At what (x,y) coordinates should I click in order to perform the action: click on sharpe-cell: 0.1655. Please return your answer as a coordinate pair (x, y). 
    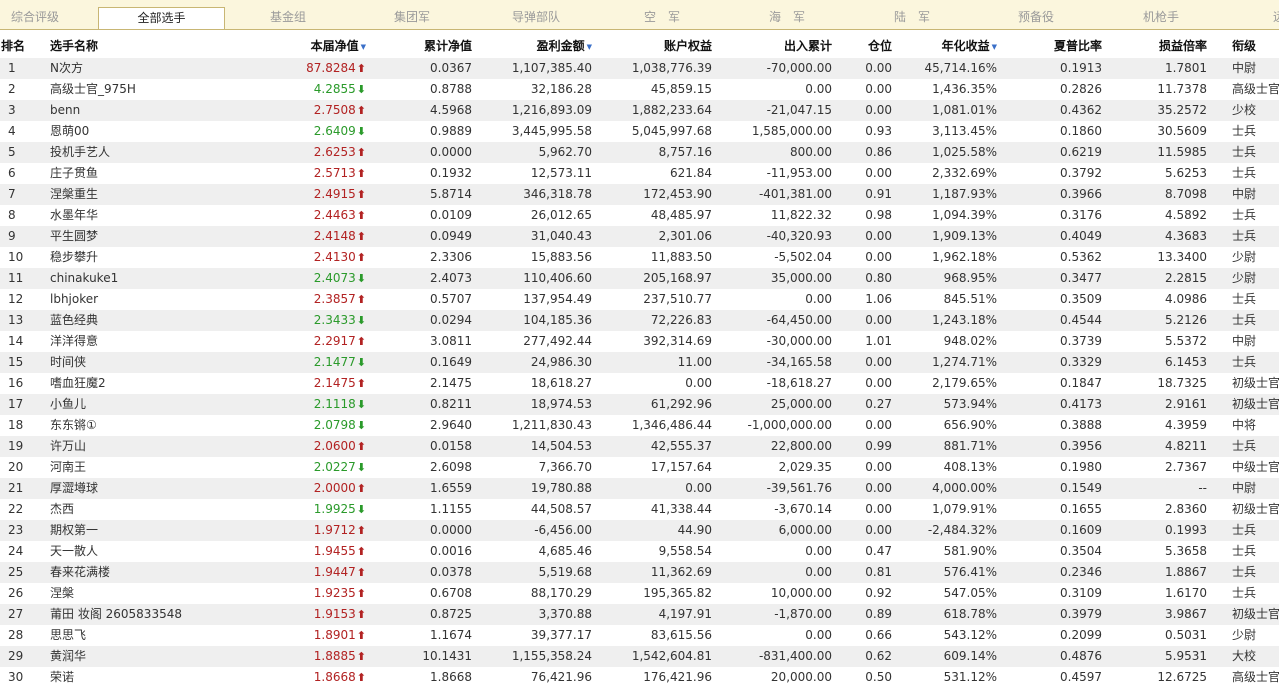
    Looking at the image, I should click on (1081, 509).